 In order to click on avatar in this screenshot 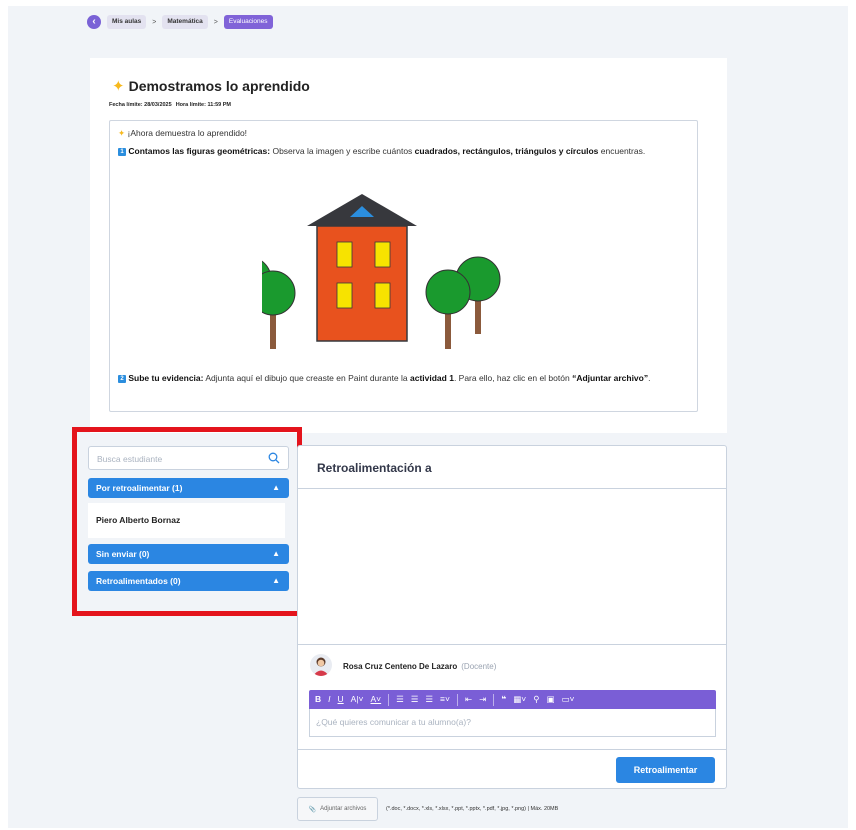, I will do `click(321, 665)`.